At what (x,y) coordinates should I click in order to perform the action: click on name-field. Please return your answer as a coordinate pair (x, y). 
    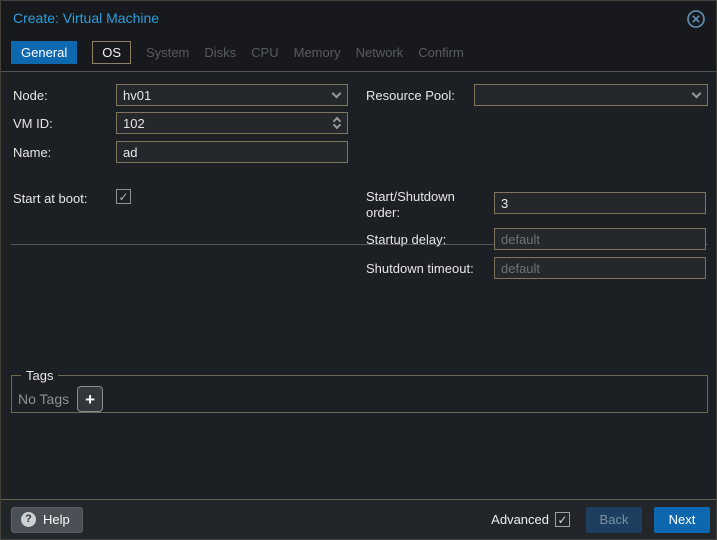
    Looking at the image, I should click on (232, 152).